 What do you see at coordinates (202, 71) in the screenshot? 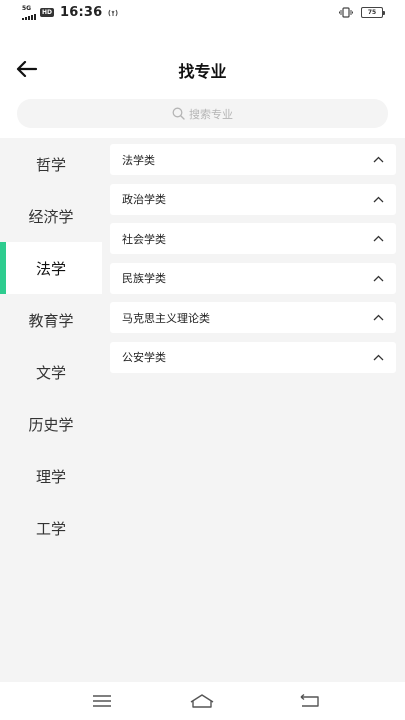
I see `page-title: 找专业` at bounding box center [202, 71].